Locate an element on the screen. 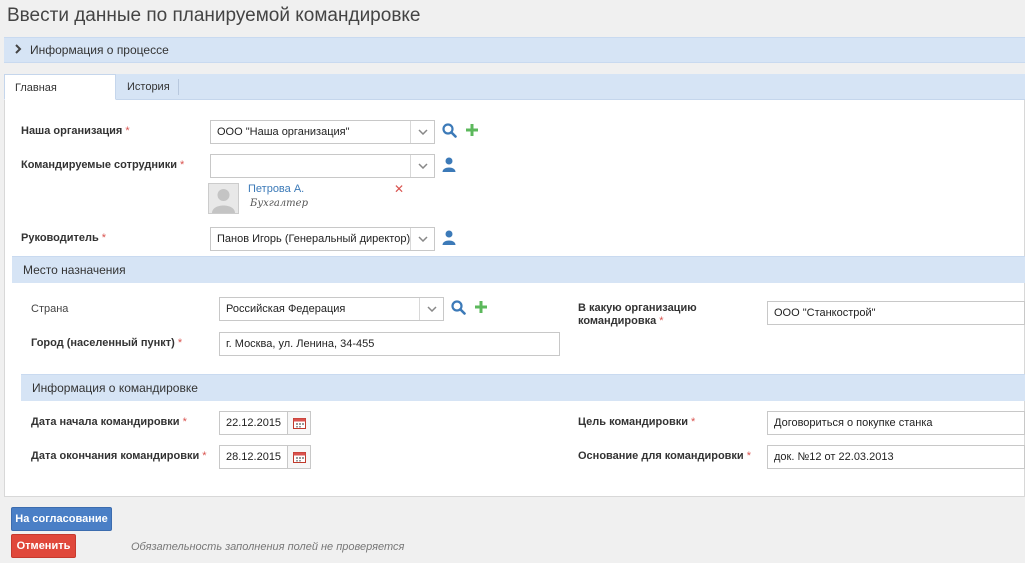  trip-info-section-header: Информация о командировке is located at coordinates (523, 387).